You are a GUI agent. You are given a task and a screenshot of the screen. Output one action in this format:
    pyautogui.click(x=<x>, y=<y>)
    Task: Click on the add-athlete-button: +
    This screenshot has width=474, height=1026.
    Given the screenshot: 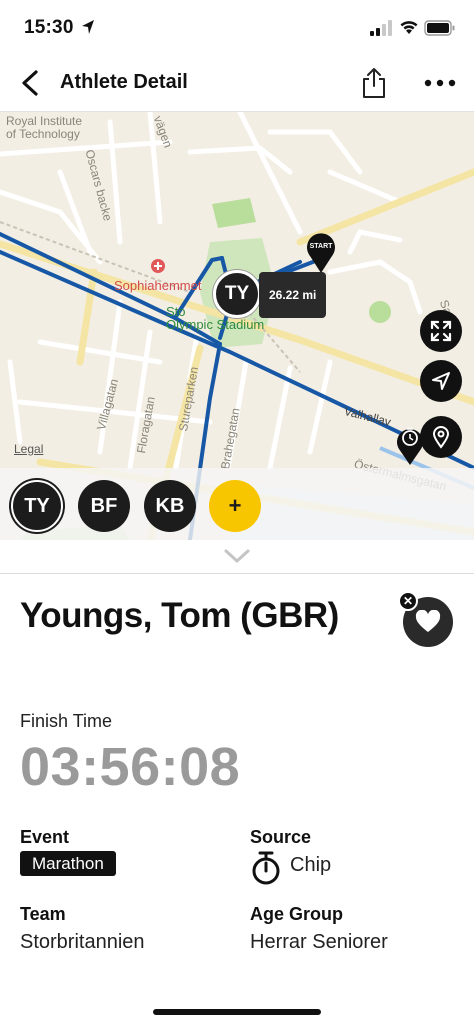 What is the action you would take?
    pyautogui.click(x=235, y=506)
    